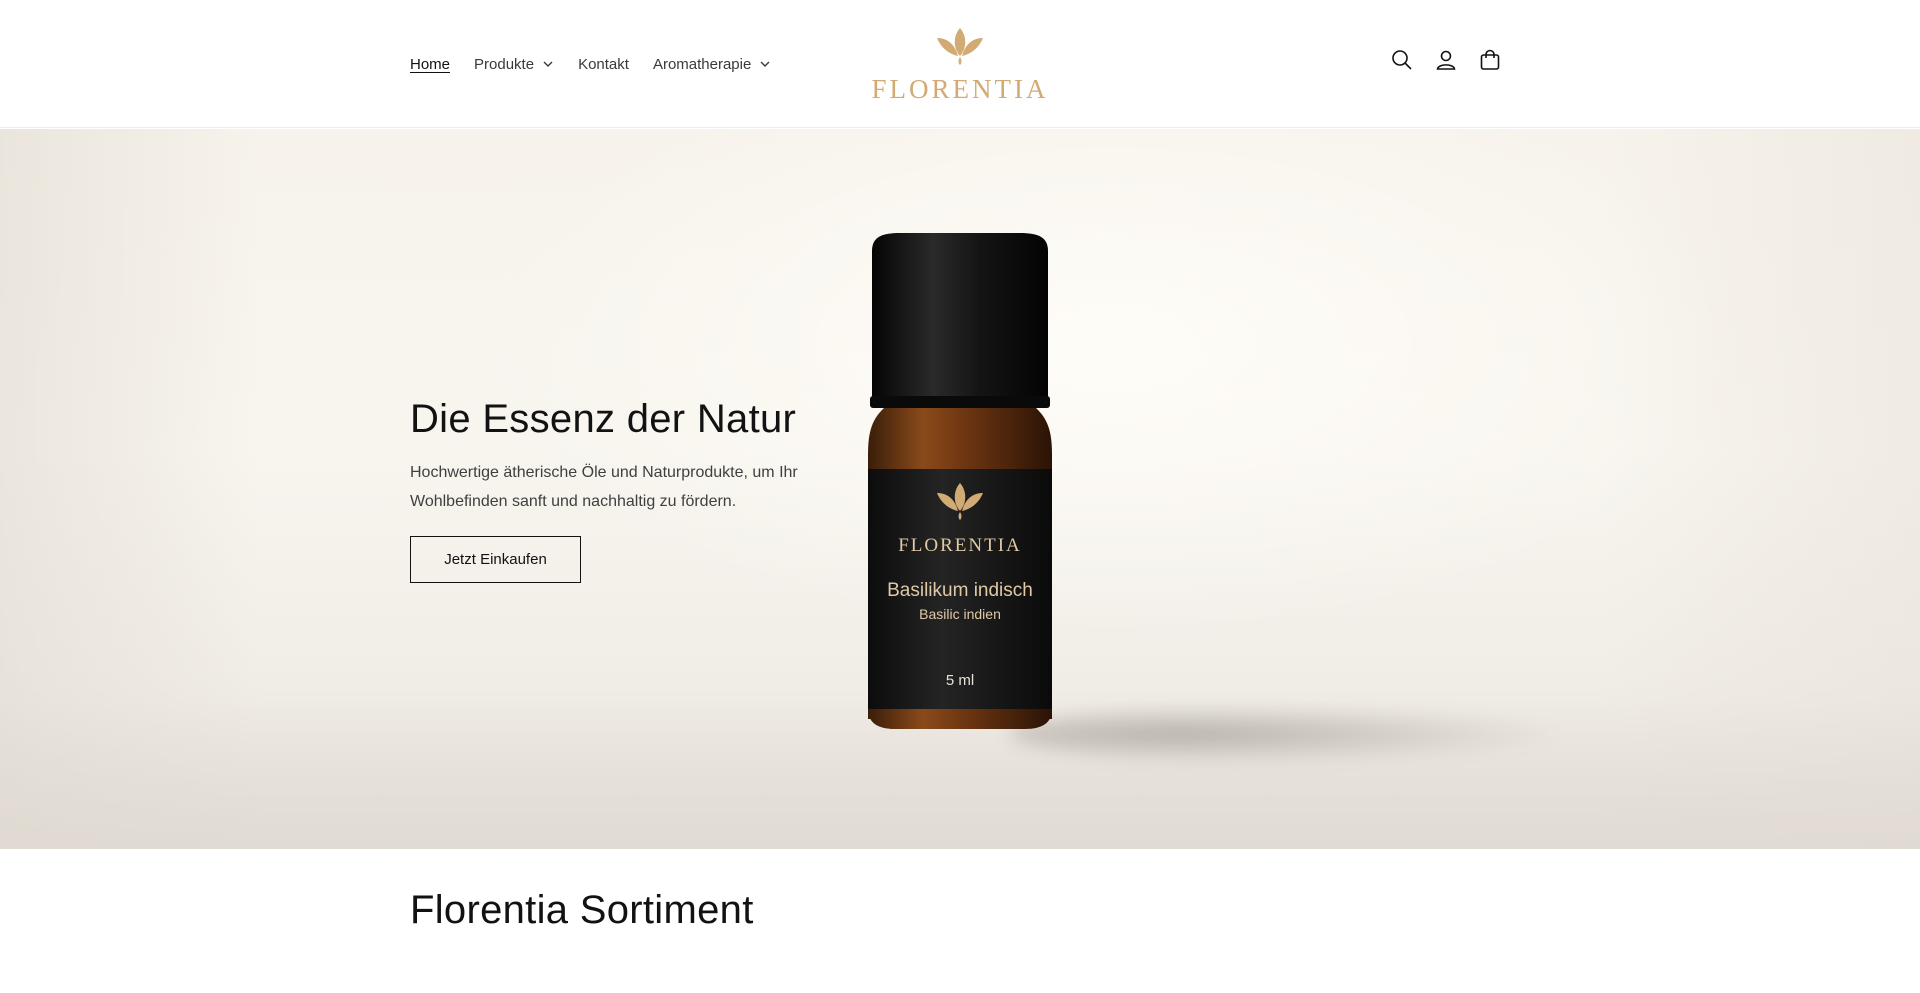 The height and width of the screenshot is (993, 1920). Describe the element at coordinates (1402, 60) in the screenshot. I see `search-icon` at that location.